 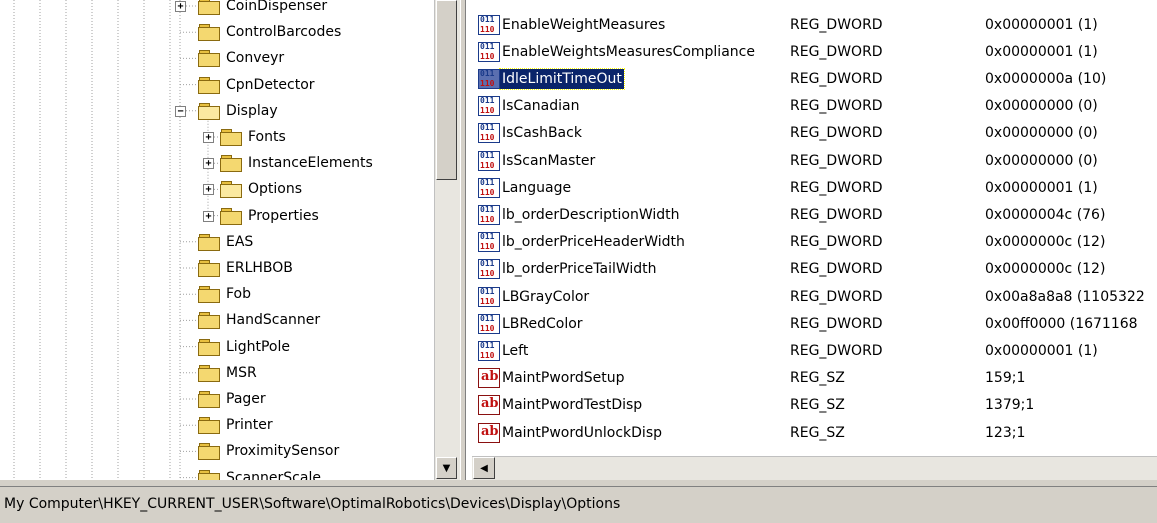 What do you see at coordinates (240, 241) in the screenshot?
I see `tree-item-label: EAS` at bounding box center [240, 241].